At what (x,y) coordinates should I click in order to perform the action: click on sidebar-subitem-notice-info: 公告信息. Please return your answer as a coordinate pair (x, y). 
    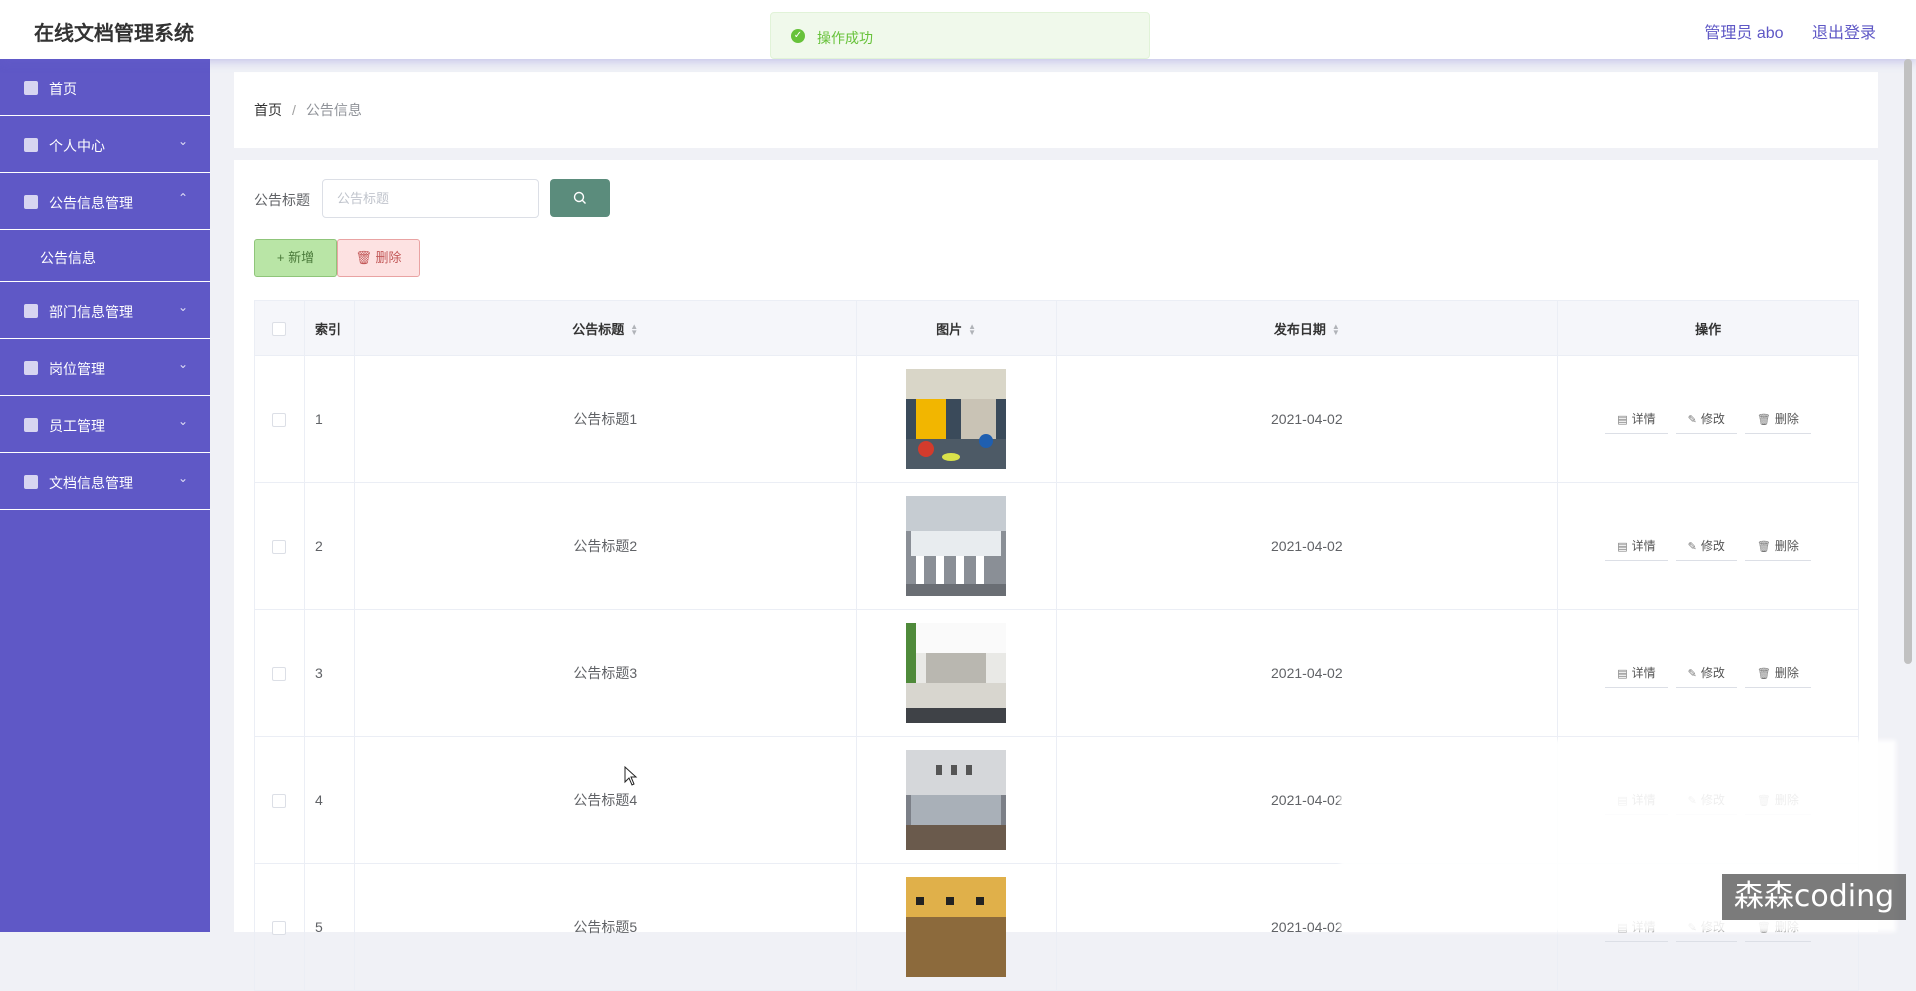
    Looking at the image, I should click on (105, 256).